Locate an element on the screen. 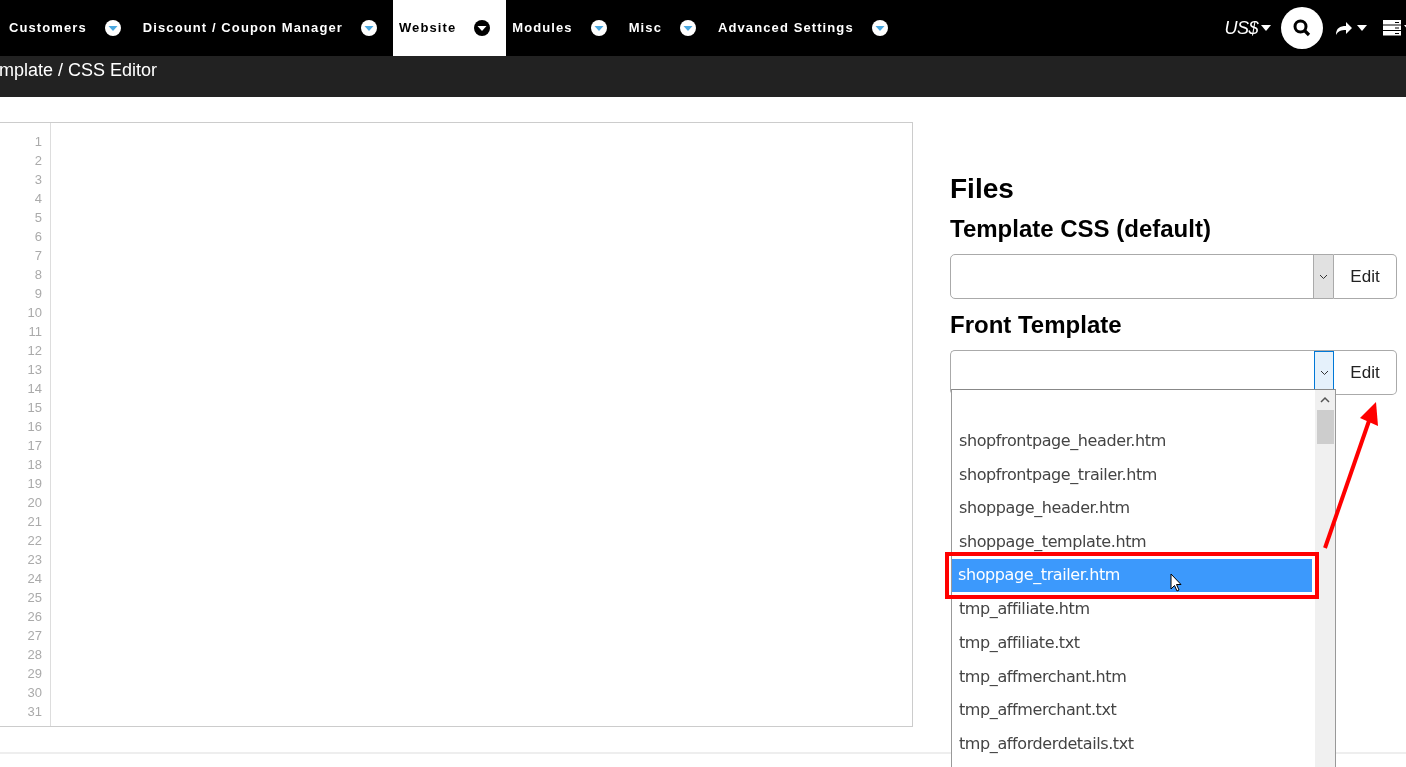 The image size is (1406, 767). chevron-down-icon is located at coordinates (1323, 276).